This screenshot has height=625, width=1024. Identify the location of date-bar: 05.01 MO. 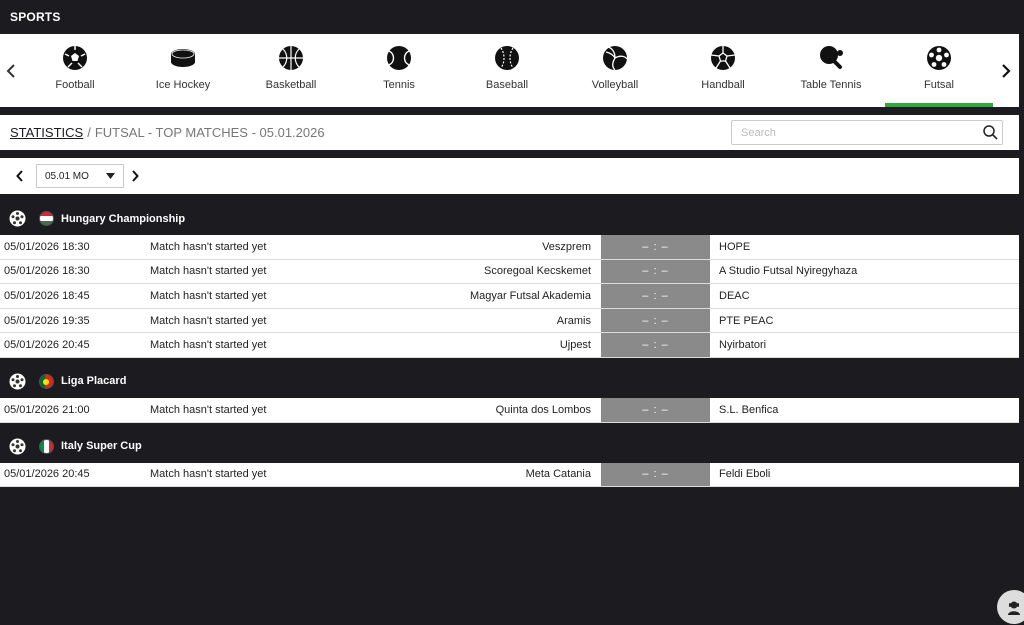
(509, 176).